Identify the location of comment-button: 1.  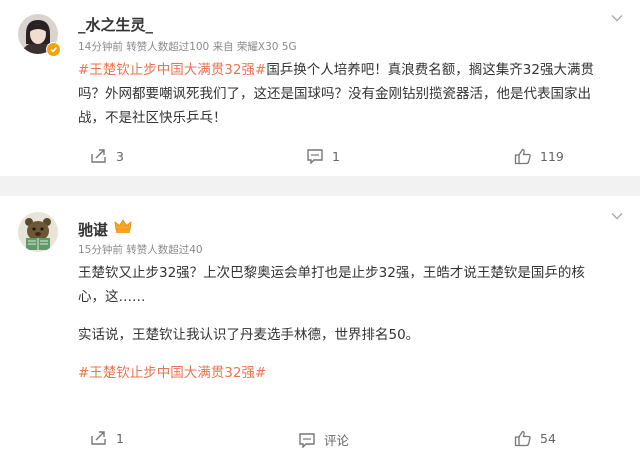
(323, 156).